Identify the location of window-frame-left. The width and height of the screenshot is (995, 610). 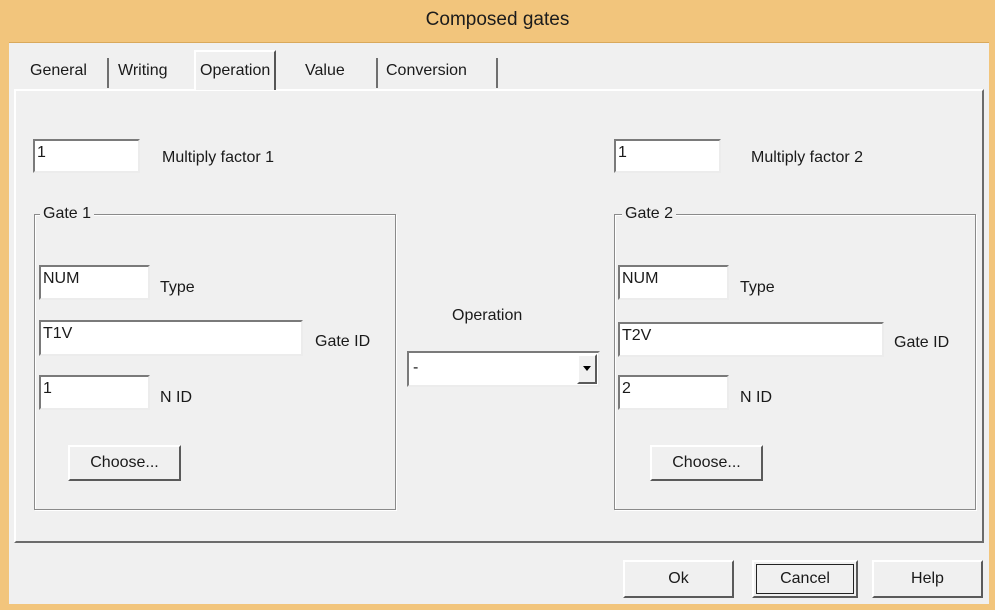
(4, 326).